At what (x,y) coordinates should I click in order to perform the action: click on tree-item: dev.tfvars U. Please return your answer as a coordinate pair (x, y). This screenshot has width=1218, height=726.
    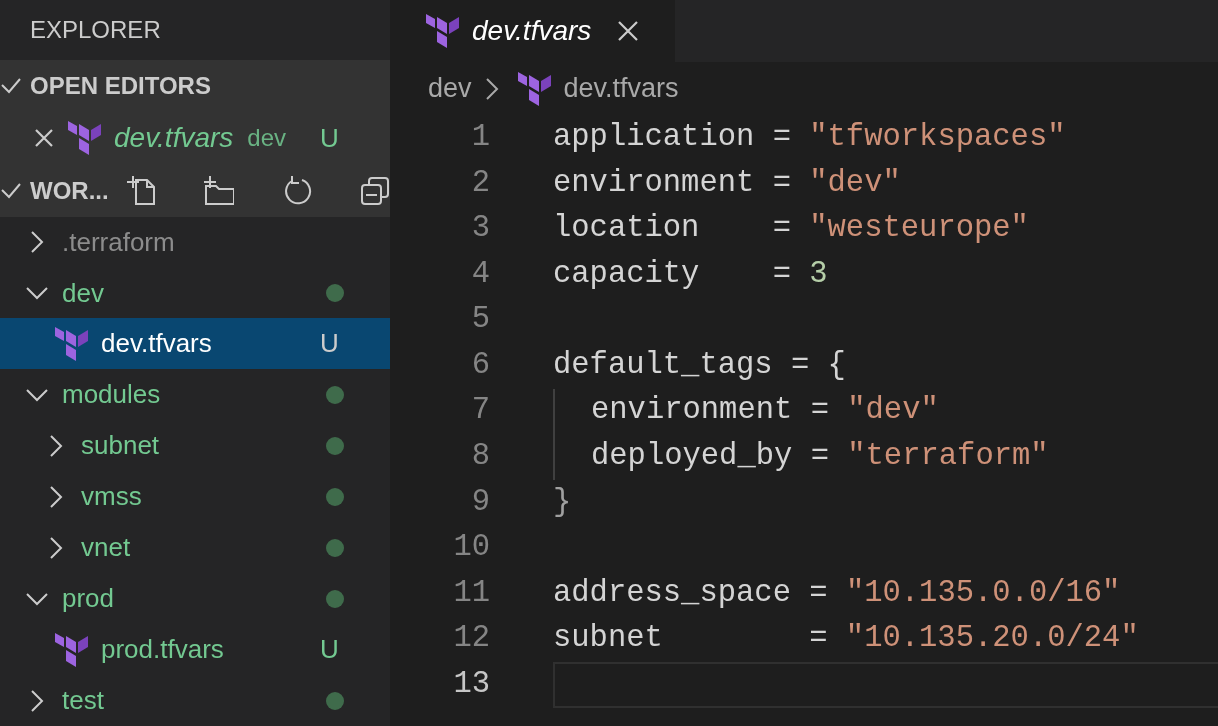
    Looking at the image, I should click on (195, 344).